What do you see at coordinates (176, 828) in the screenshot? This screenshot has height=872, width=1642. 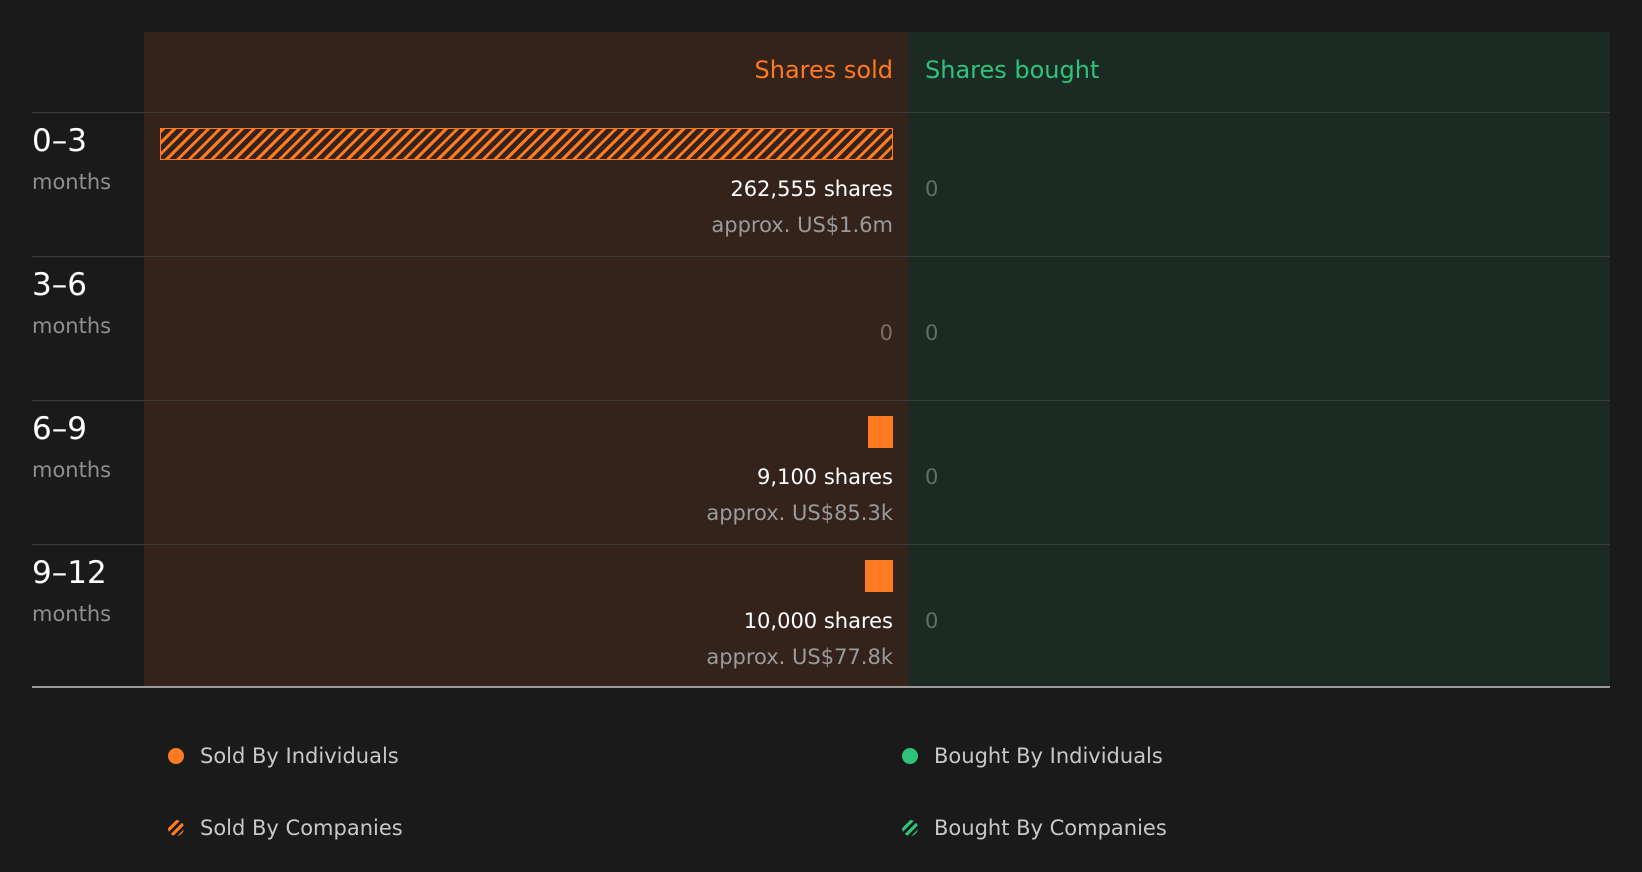 I see `sold-companies-hatched-dot-icon` at bounding box center [176, 828].